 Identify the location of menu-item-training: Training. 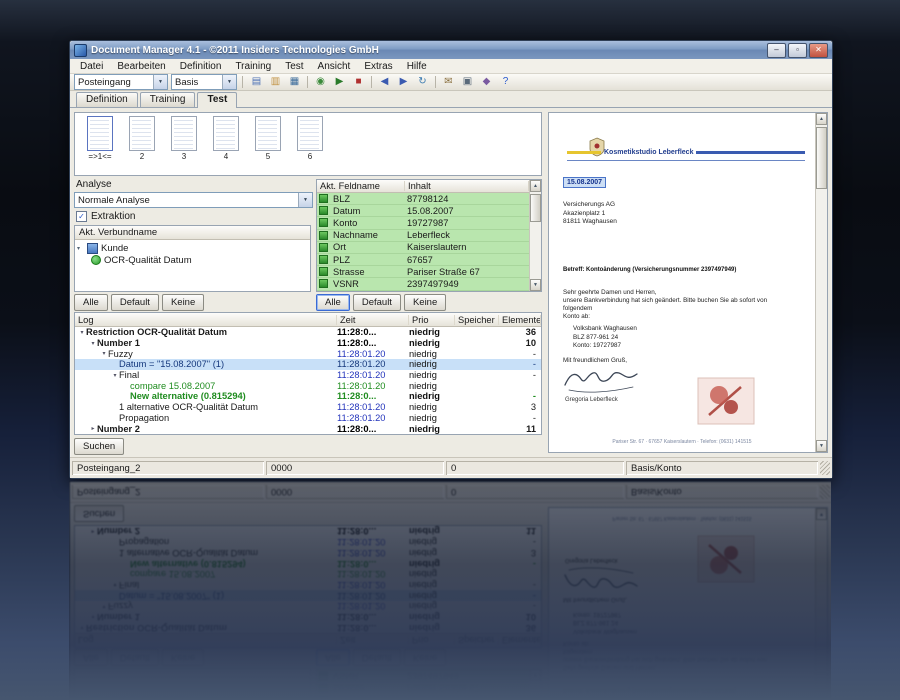
(253, 66).